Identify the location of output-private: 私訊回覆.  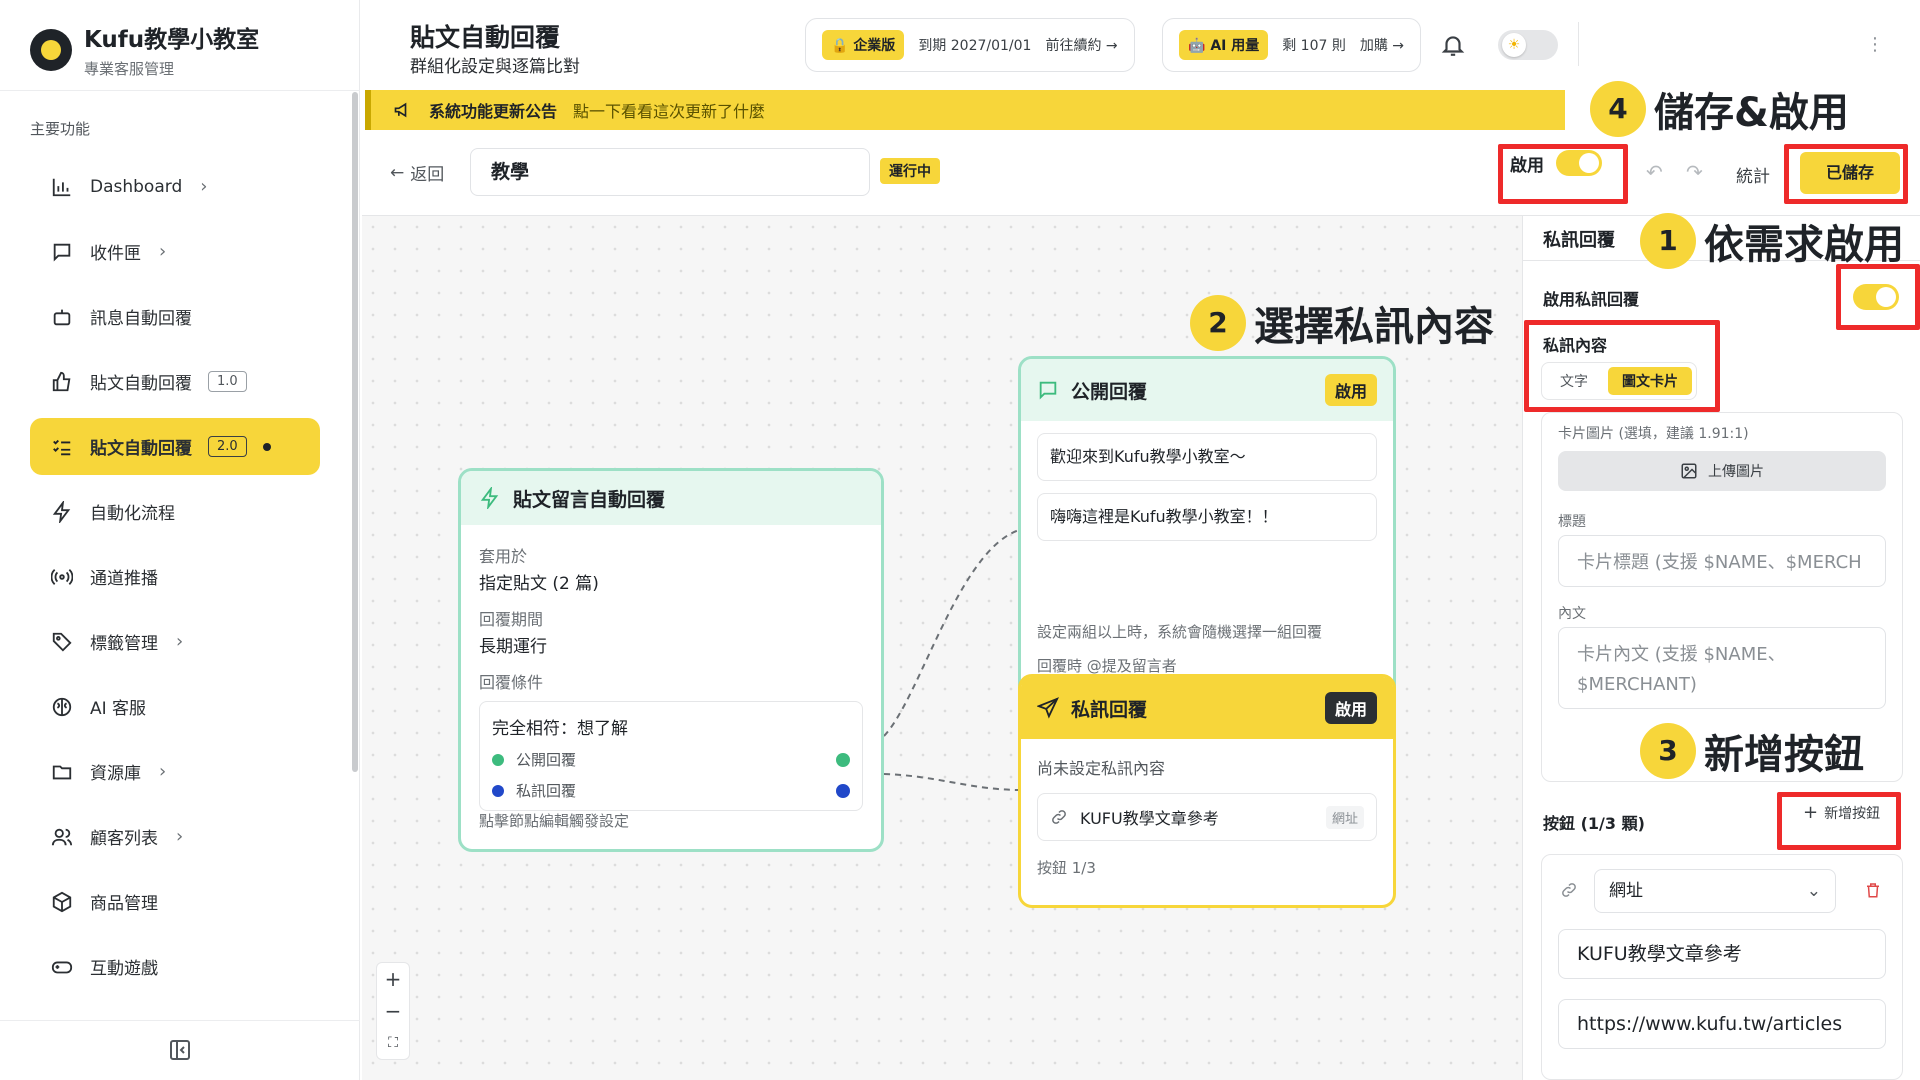
(671, 790).